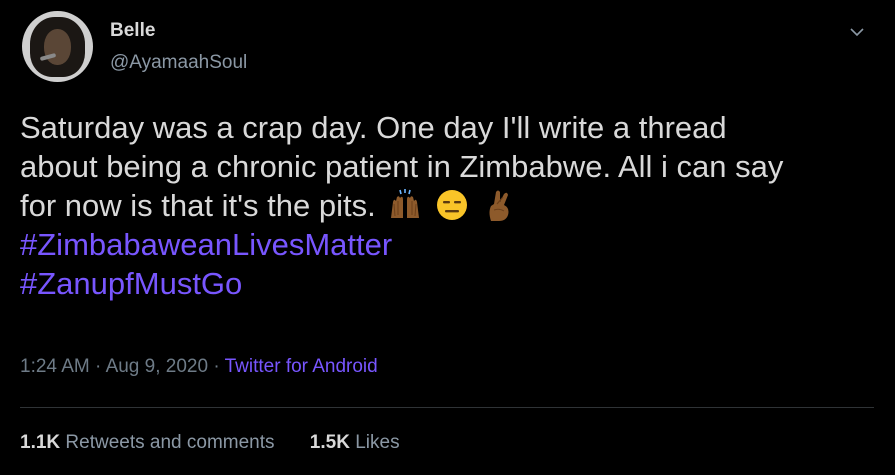 This screenshot has height=475, width=895. Describe the element at coordinates (405, 203) in the screenshot. I see `raising-hands-emoji` at that location.